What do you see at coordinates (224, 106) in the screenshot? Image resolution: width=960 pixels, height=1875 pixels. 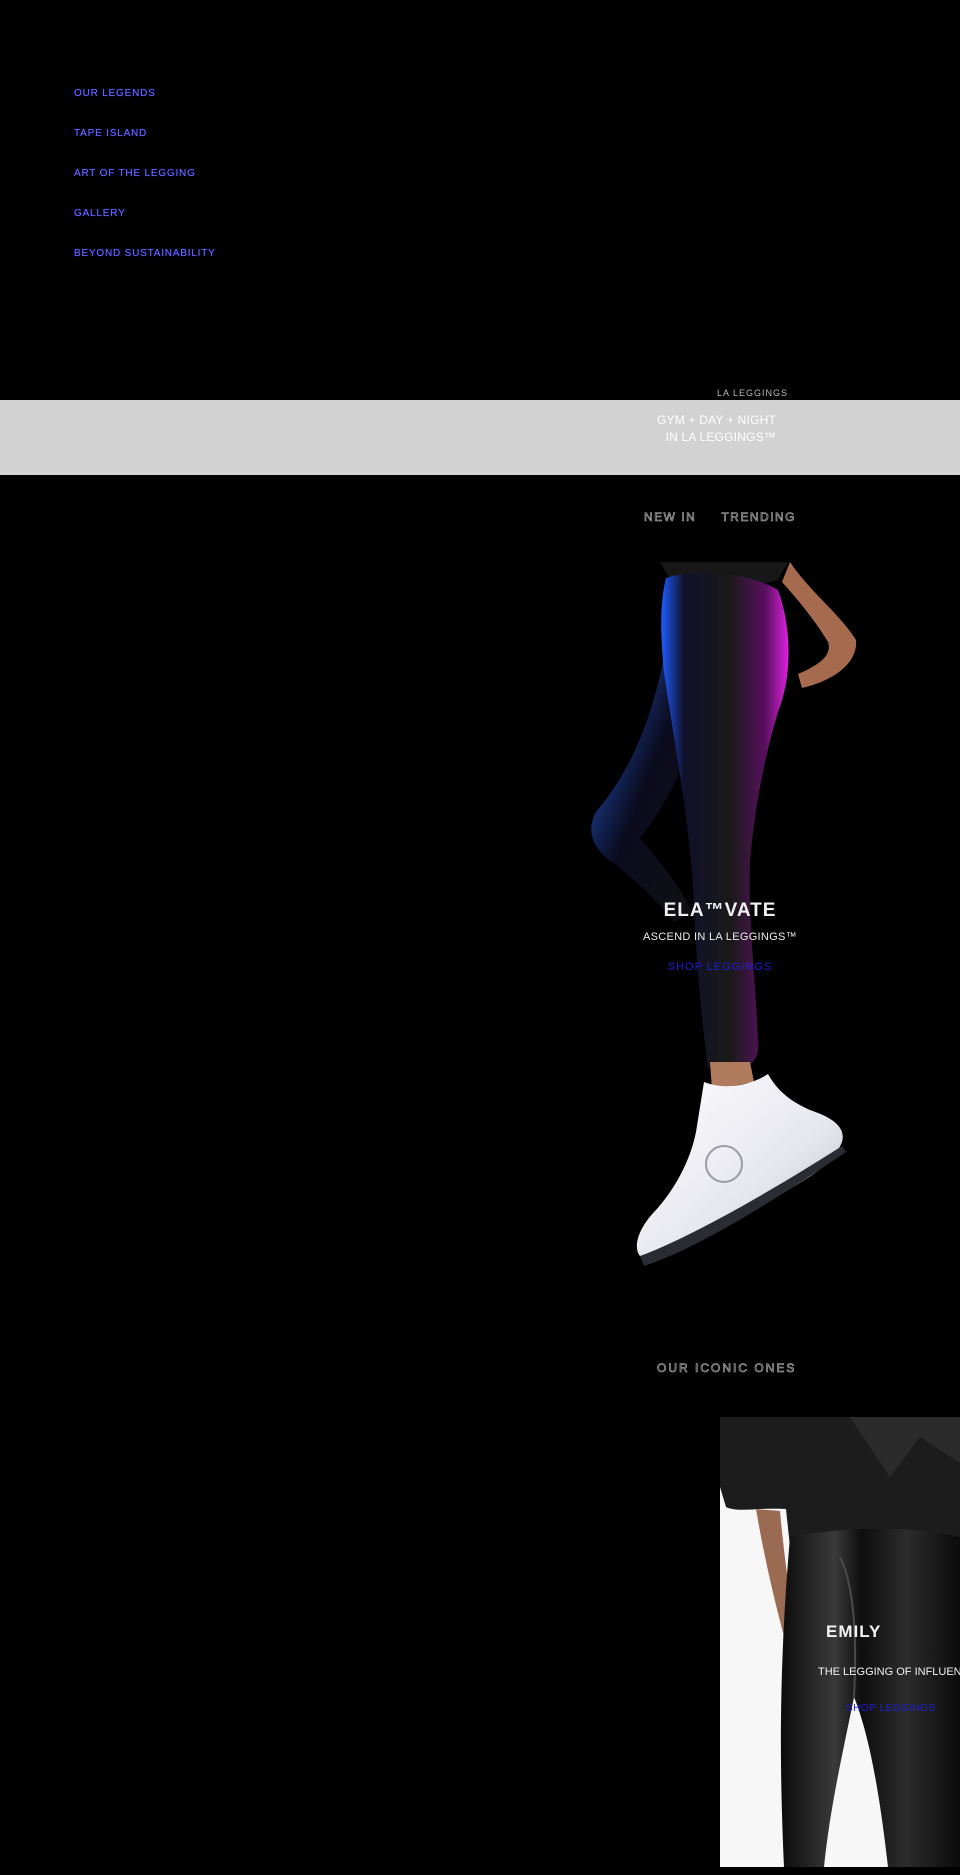 I see `menu-item-our-legends: Our Legends` at bounding box center [224, 106].